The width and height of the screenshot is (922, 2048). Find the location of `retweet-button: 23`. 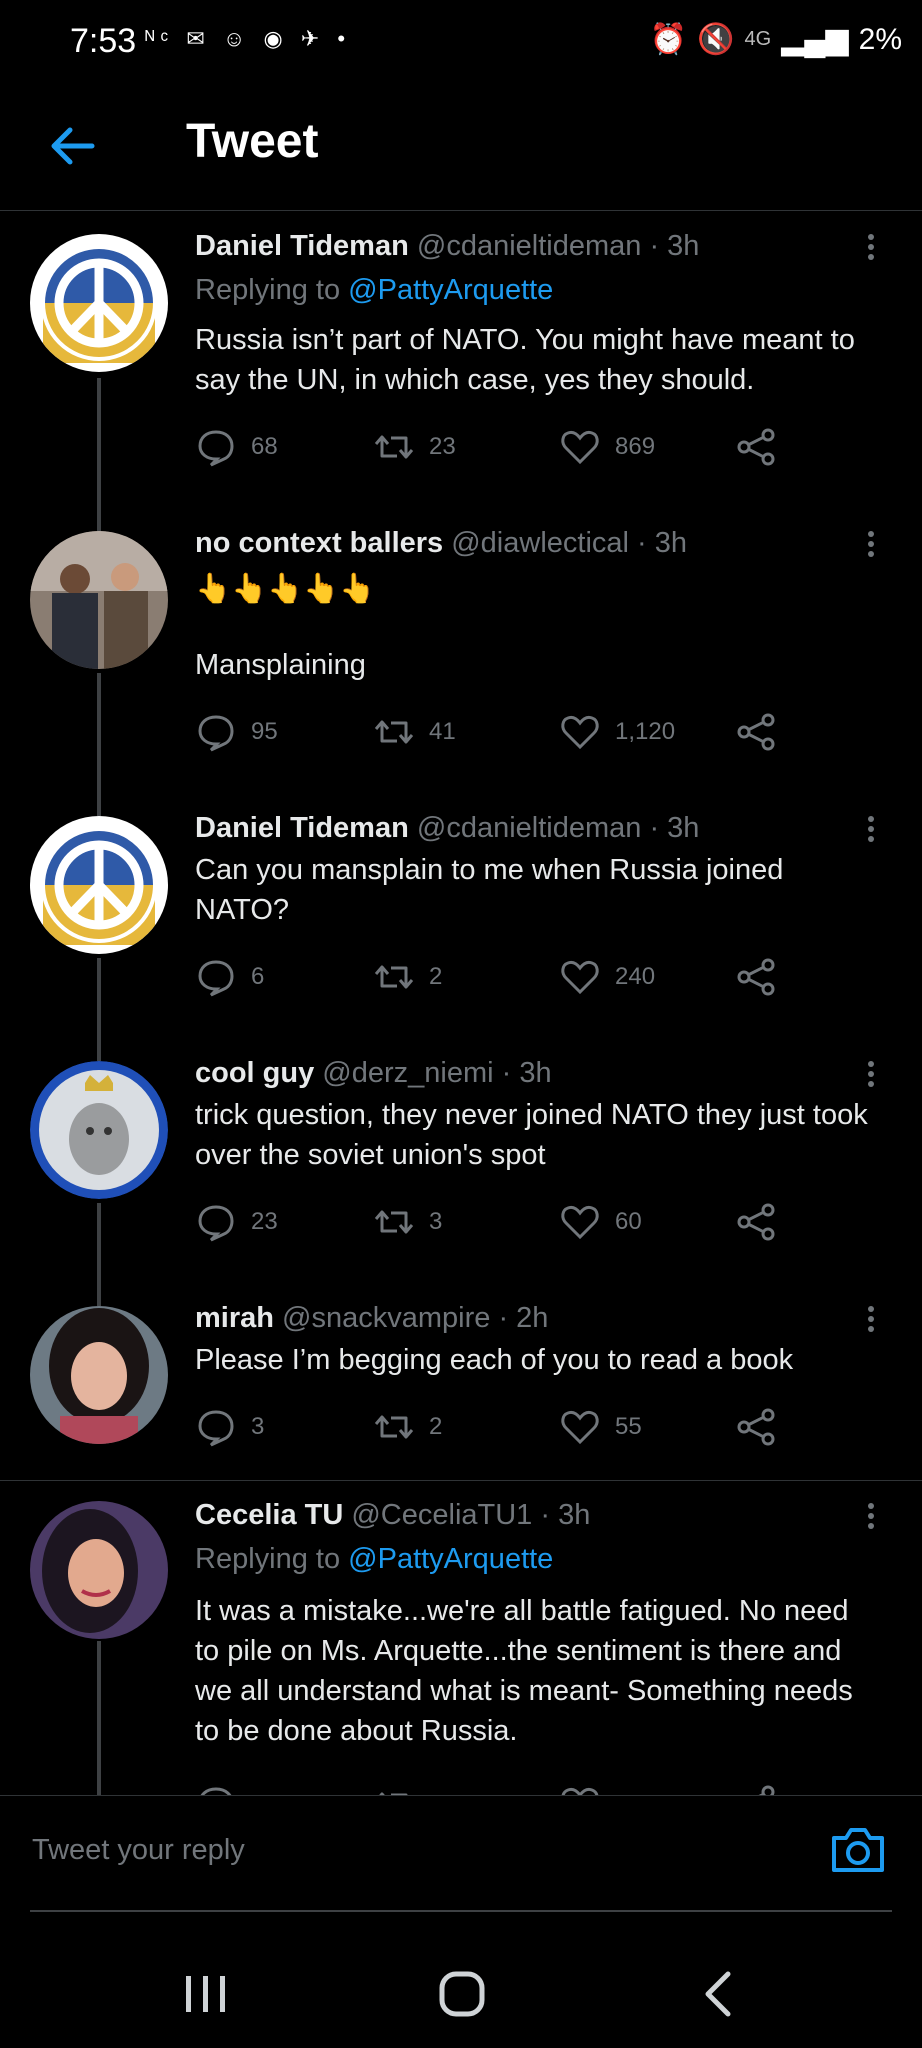

retweet-button: 23 is located at coordinates (414, 447).